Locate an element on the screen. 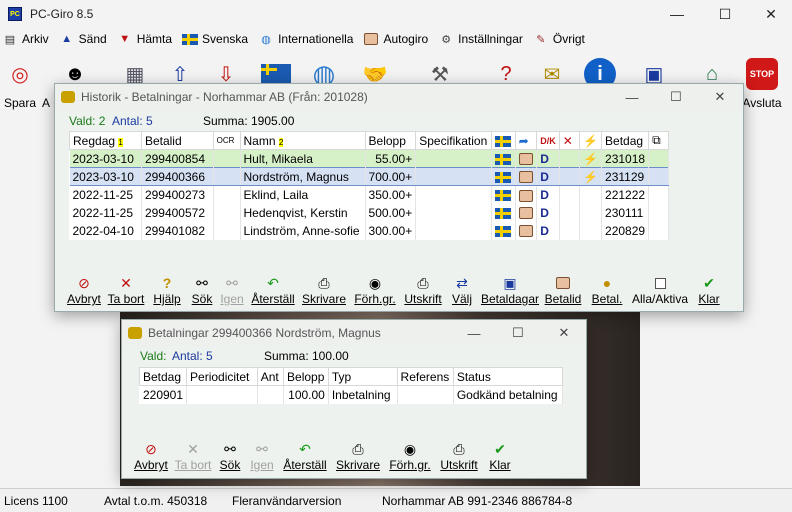 The height and width of the screenshot is (512, 792). action-label: Avbryt is located at coordinates (151, 465).